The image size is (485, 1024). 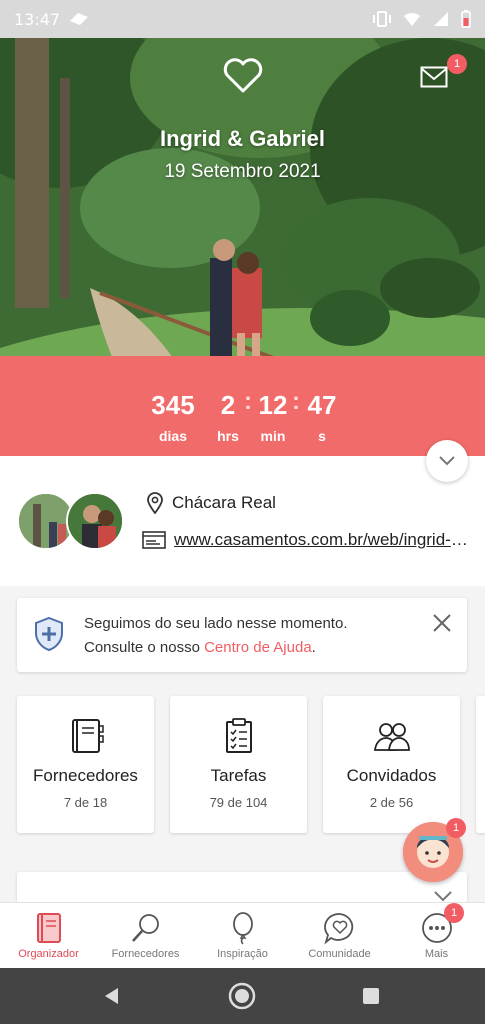 I want to click on tile-fornecedores: Fornecedores 7 de 18, so click(x=85, y=764).